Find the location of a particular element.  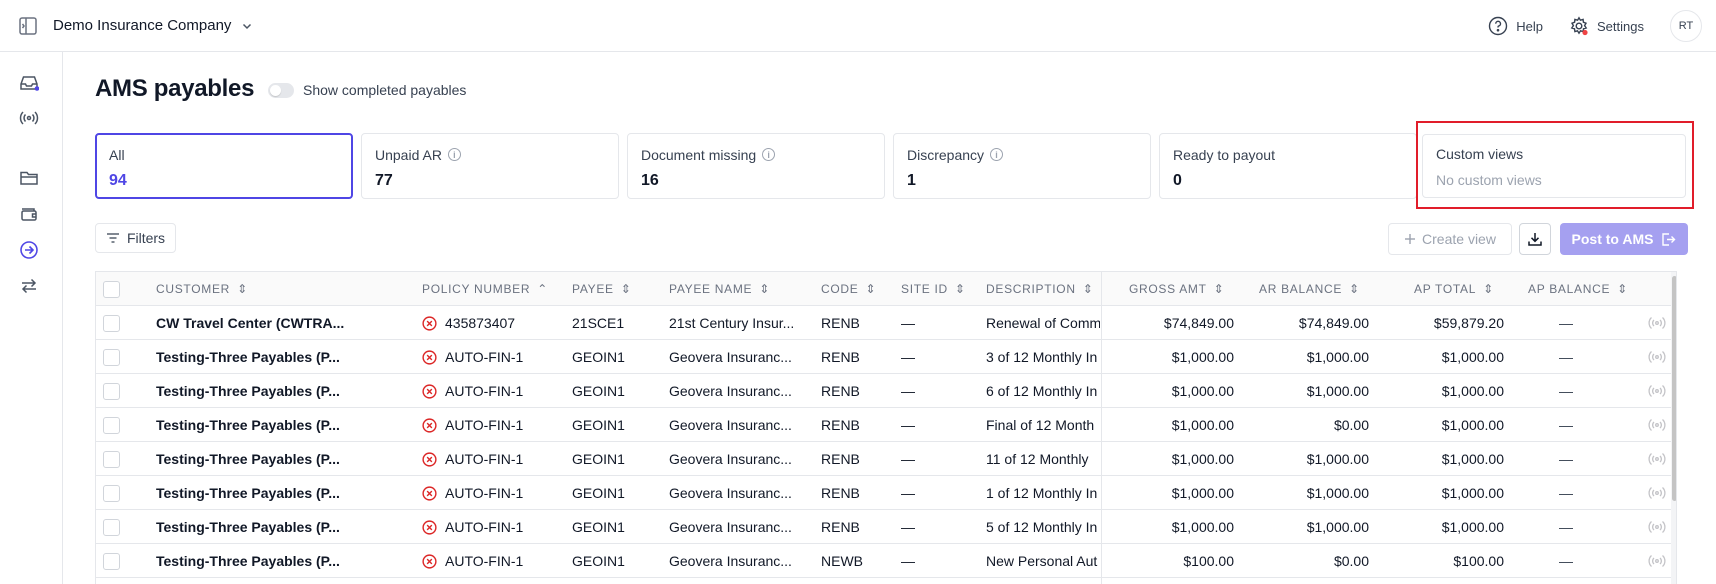

create-view-button: Create view is located at coordinates (1450, 239).